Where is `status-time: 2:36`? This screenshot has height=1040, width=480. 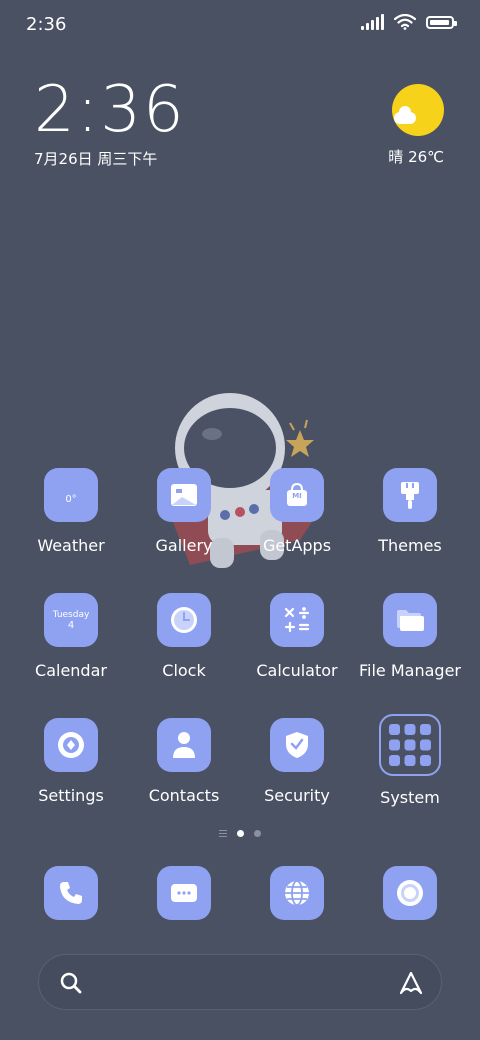
status-time: 2:36 is located at coordinates (46, 24).